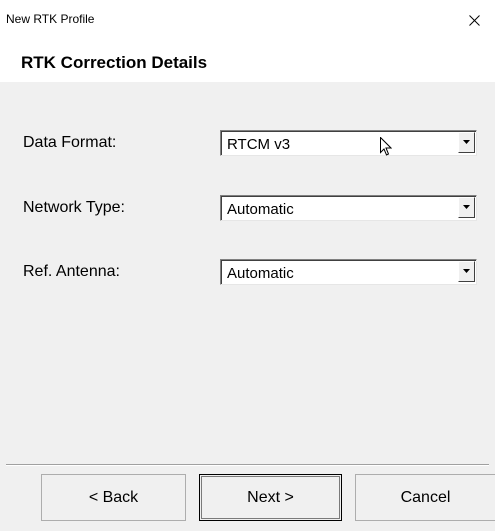 The height and width of the screenshot is (531, 495). What do you see at coordinates (348, 143) in the screenshot?
I see `data-format-select: RTCM v3` at bounding box center [348, 143].